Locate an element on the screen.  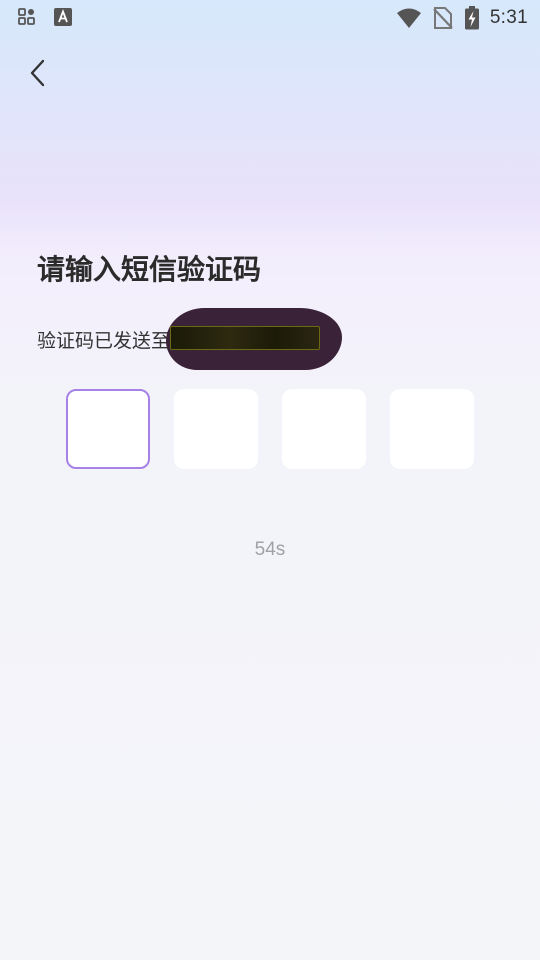
sent-to-row: 验证码已发送至 is located at coordinates (190, 339).